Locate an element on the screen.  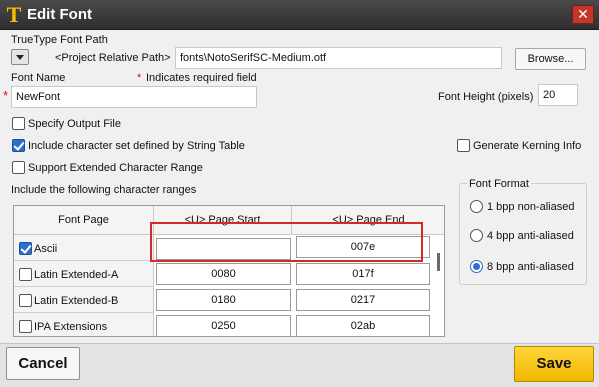
string-table-checkbox is located at coordinates (18, 145).